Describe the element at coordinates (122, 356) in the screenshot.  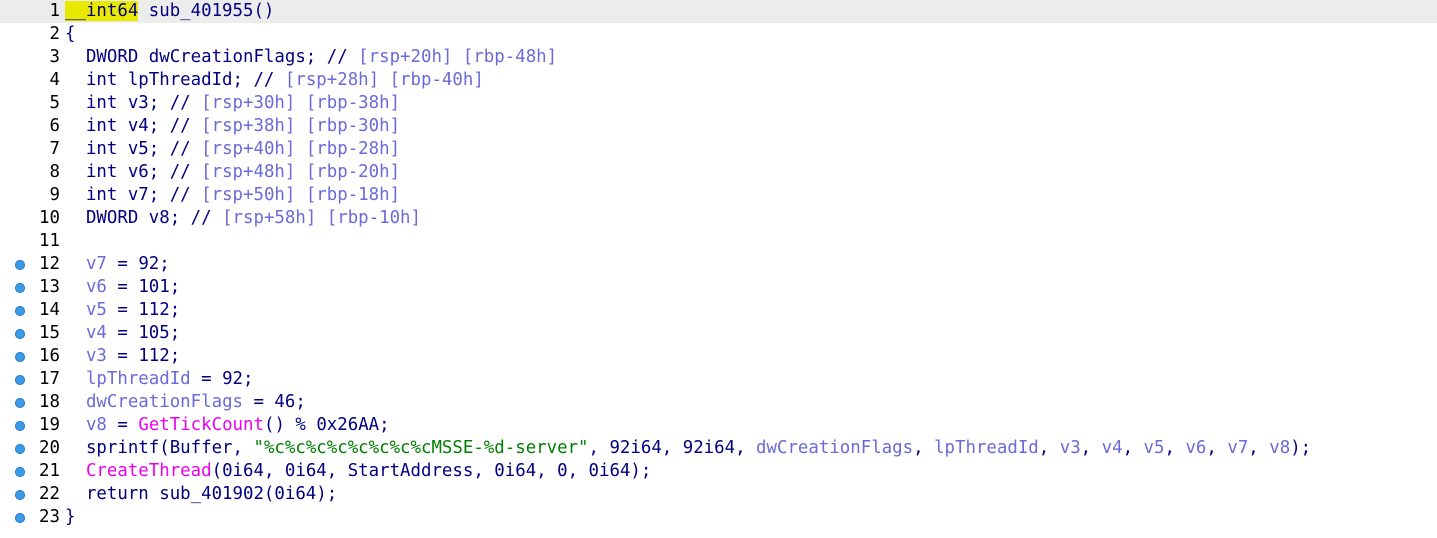
I see `line-code: v3 = 112;` at that location.